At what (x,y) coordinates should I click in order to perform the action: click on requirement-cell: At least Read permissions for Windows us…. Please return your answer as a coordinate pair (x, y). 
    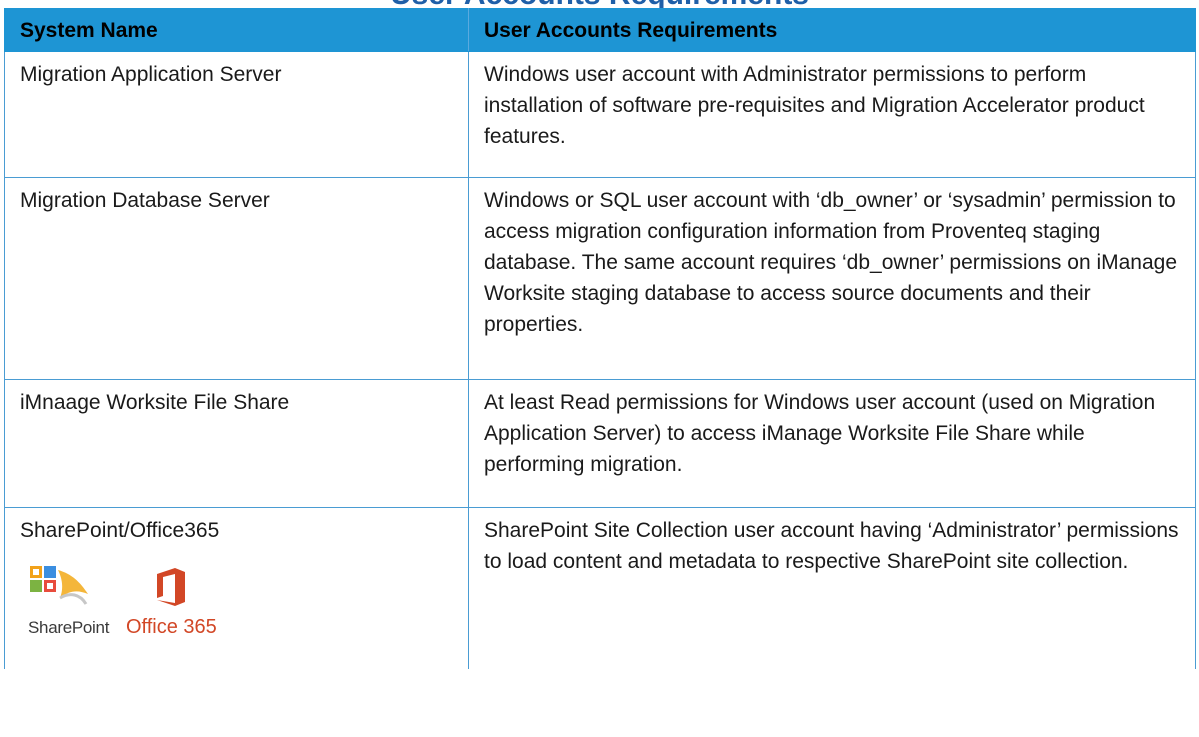
    Looking at the image, I should click on (832, 443).